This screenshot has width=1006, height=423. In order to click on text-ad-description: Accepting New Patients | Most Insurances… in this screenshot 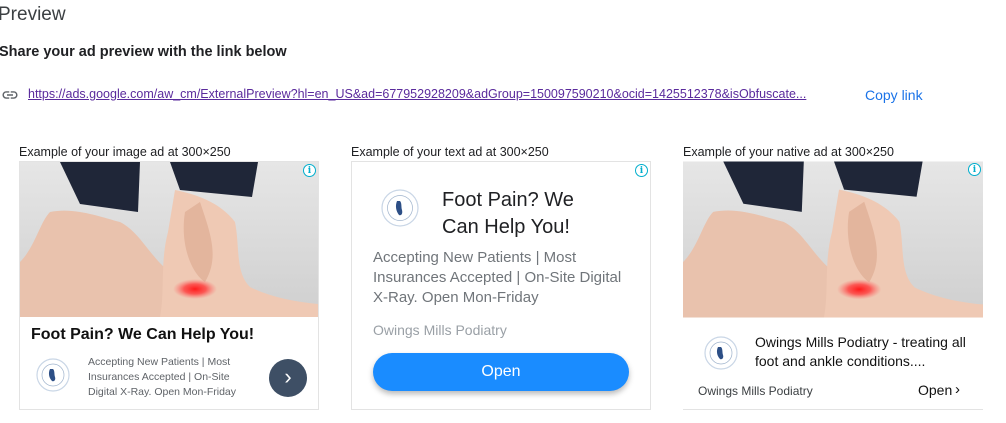, I will do `click(497, 277)`.